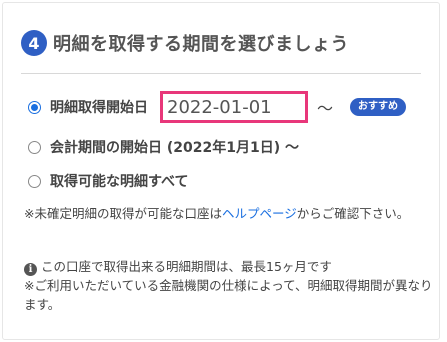 The image size is (447, 342). Describe the element at coordinates (228, 295) in the screenshot. I see `institution-note: ※ご利用いただいている金融機関の仕様によって、明細取得期間が異なります。` at that location.